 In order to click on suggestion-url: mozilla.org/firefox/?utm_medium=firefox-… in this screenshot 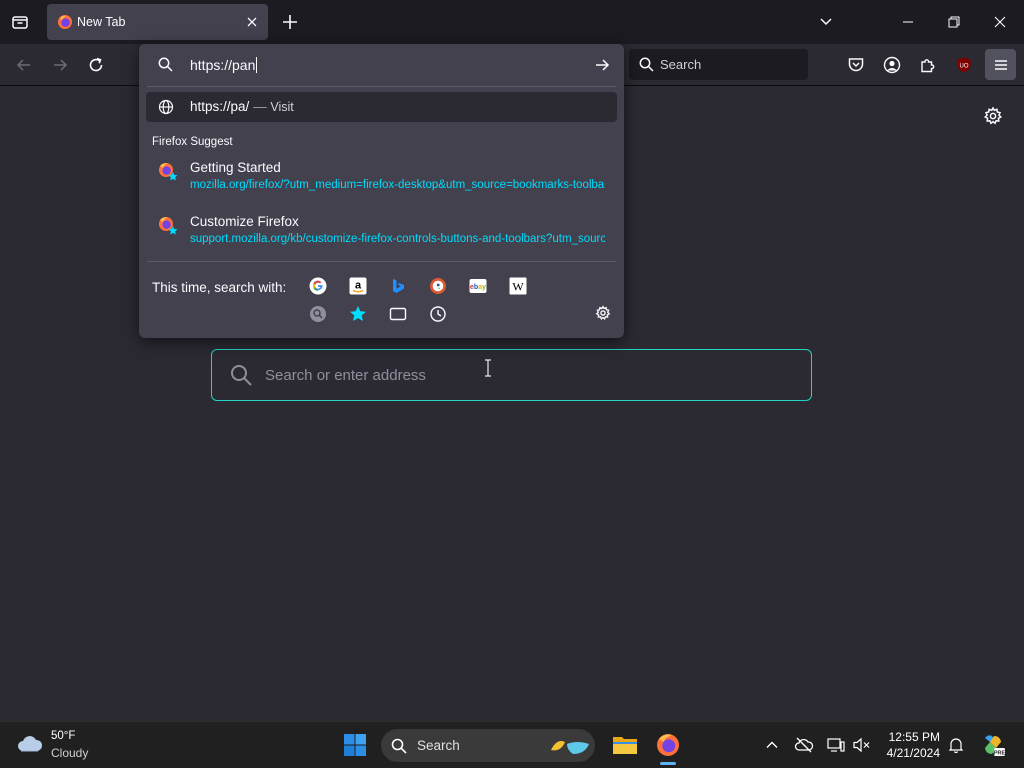, I will do `click(397, 185)`.